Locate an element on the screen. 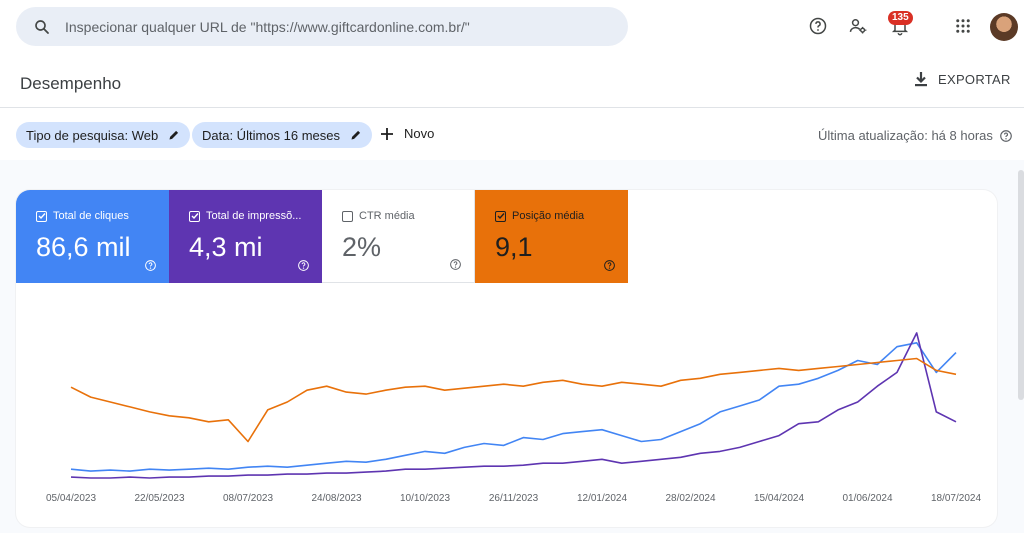 The width and height of the screenshot is (1024, 533). filter-chip-date: Data: Últimos 16 meses is located at coordinates (282, 135).